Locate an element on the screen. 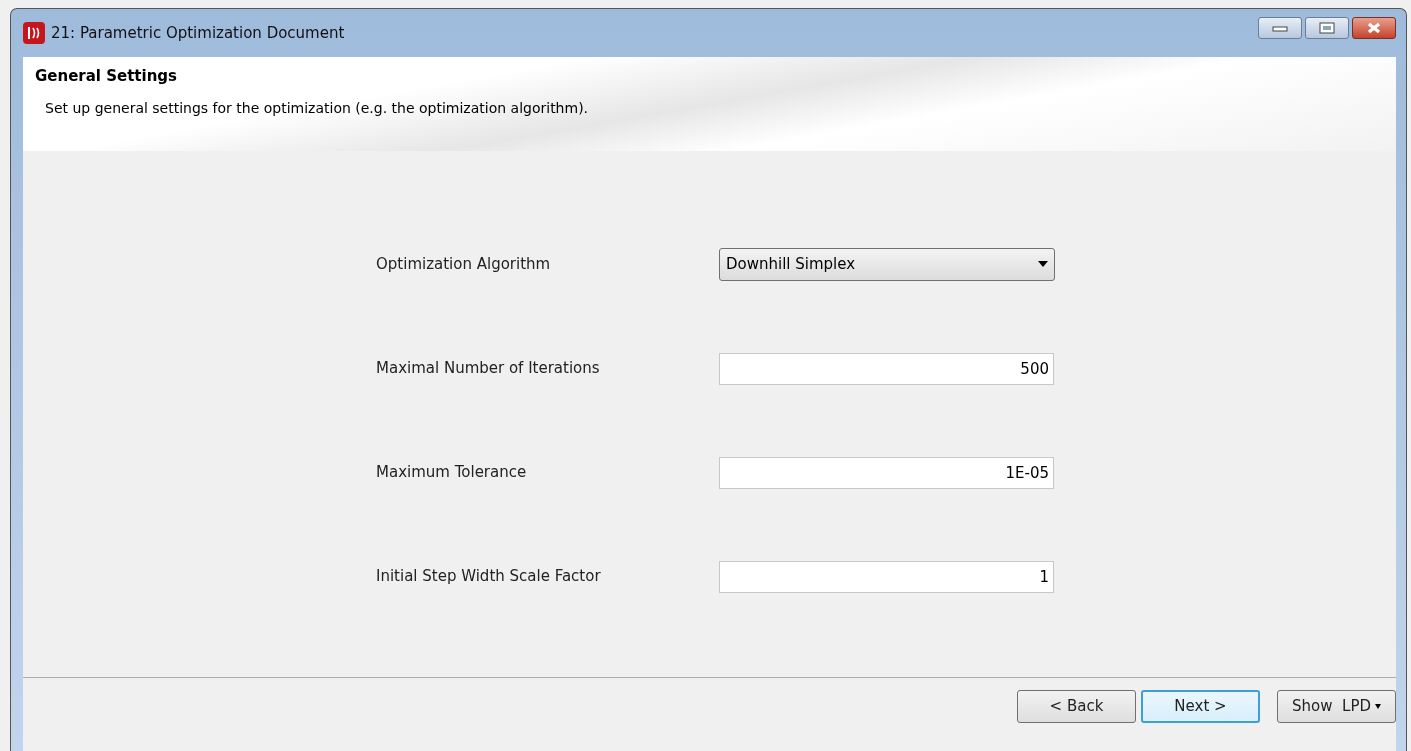  close-button is located at coordinates (1374, 28).